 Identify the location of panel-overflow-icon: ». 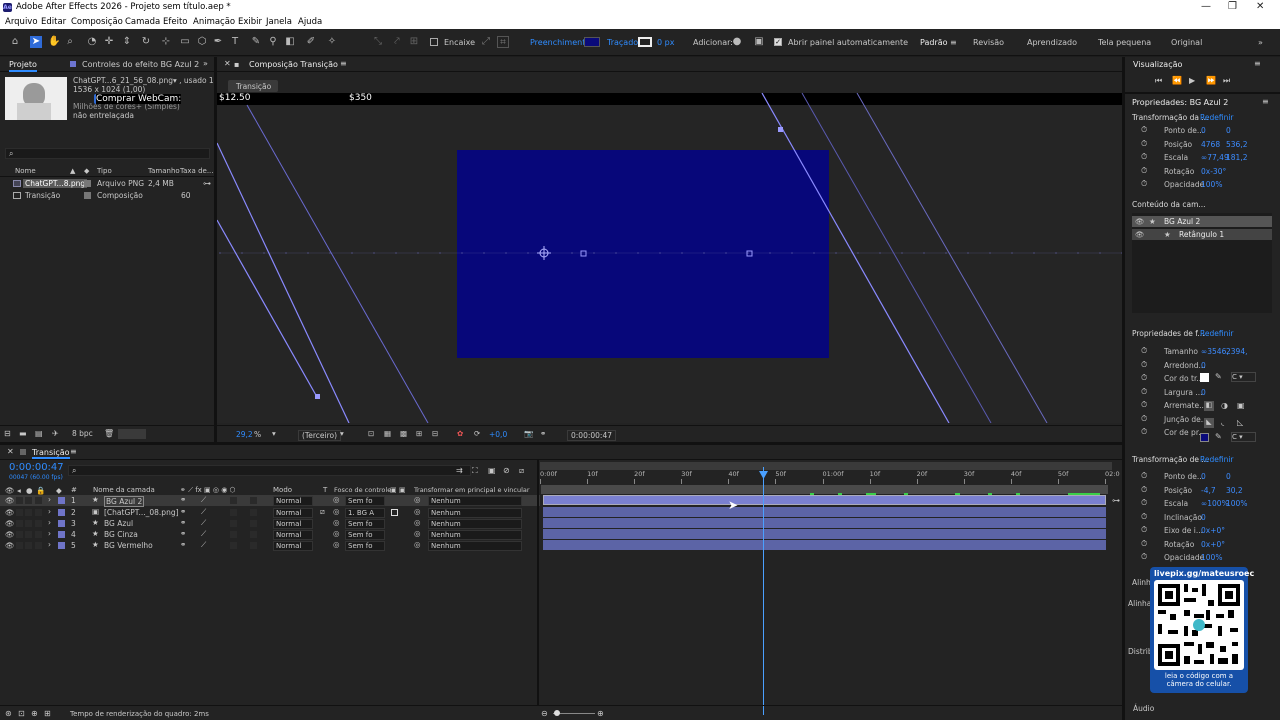
(205, 63).